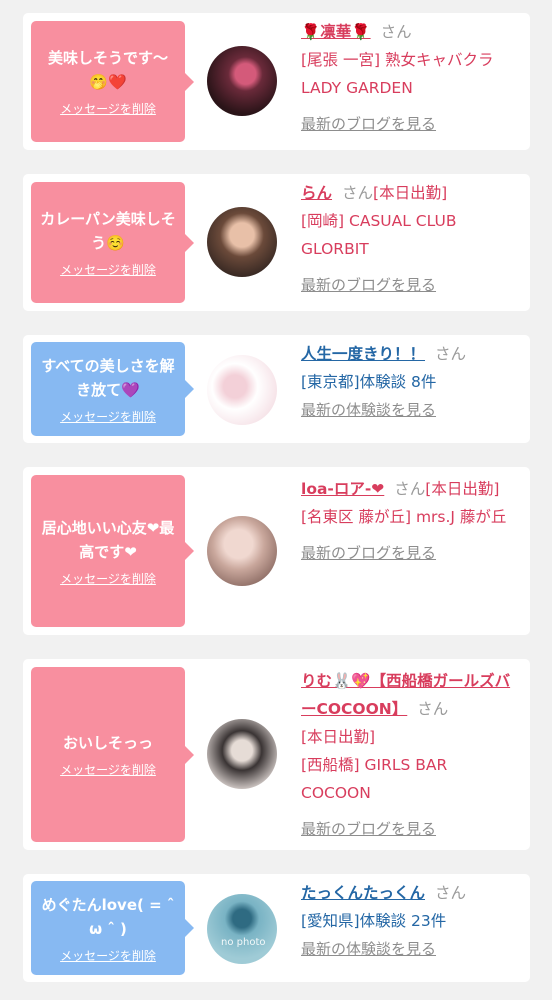  I want to click on profile-name-link: らん, so click(316, 193).